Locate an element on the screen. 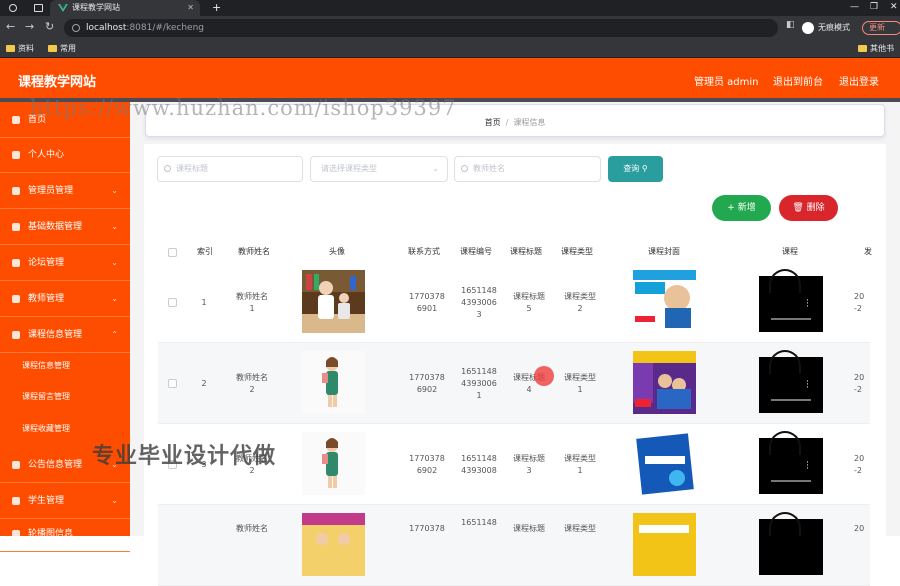  query-button: 查询 ⚲ is located at coordinates (635, 169).